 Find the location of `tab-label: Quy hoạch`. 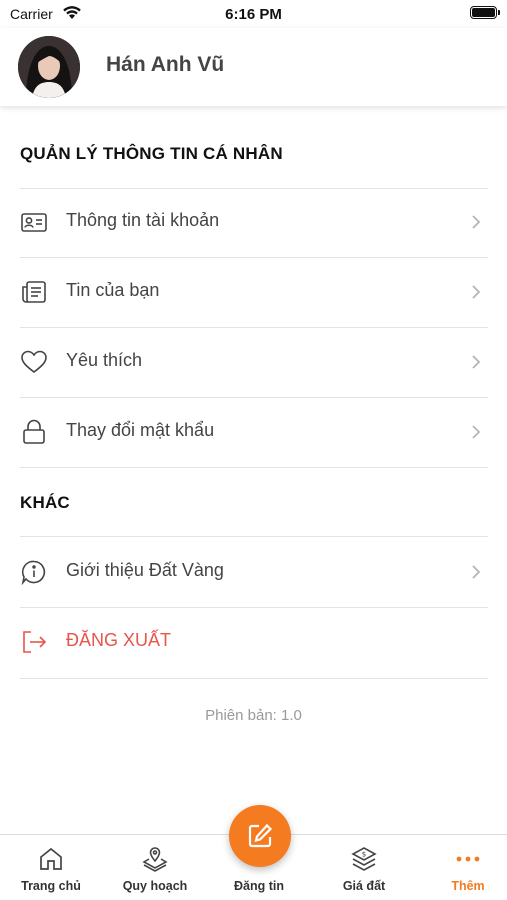

tab-label: Quy hoạch is located at coordinates (155, 886).